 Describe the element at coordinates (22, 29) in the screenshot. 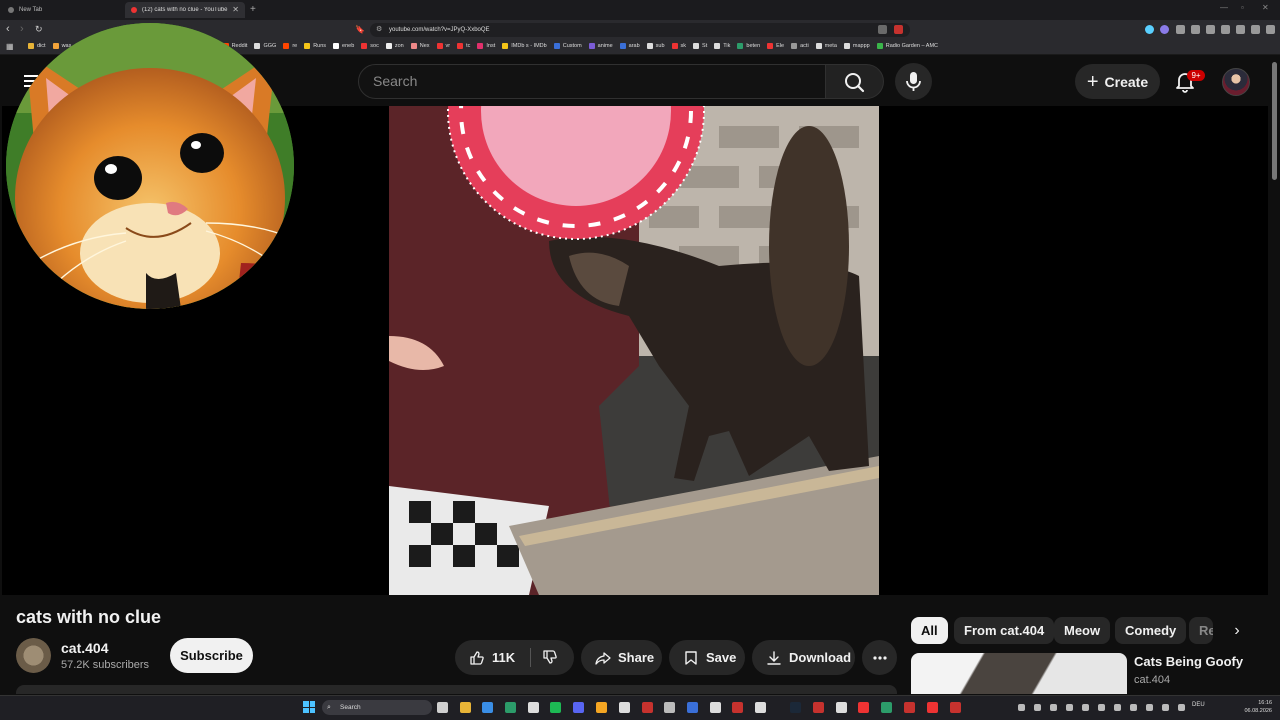

I see `forward-icon: ›` at that location.